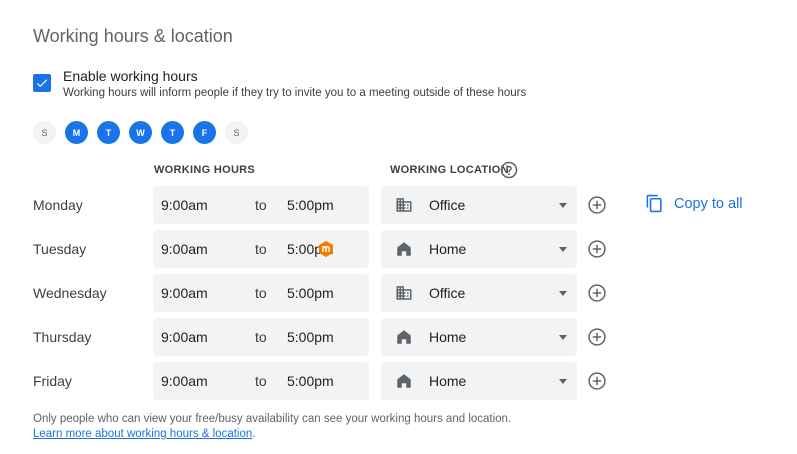  I want to click on schedule-row-thursday: Thursday 9:00am to 5:00pm Home, so click(398, 338).